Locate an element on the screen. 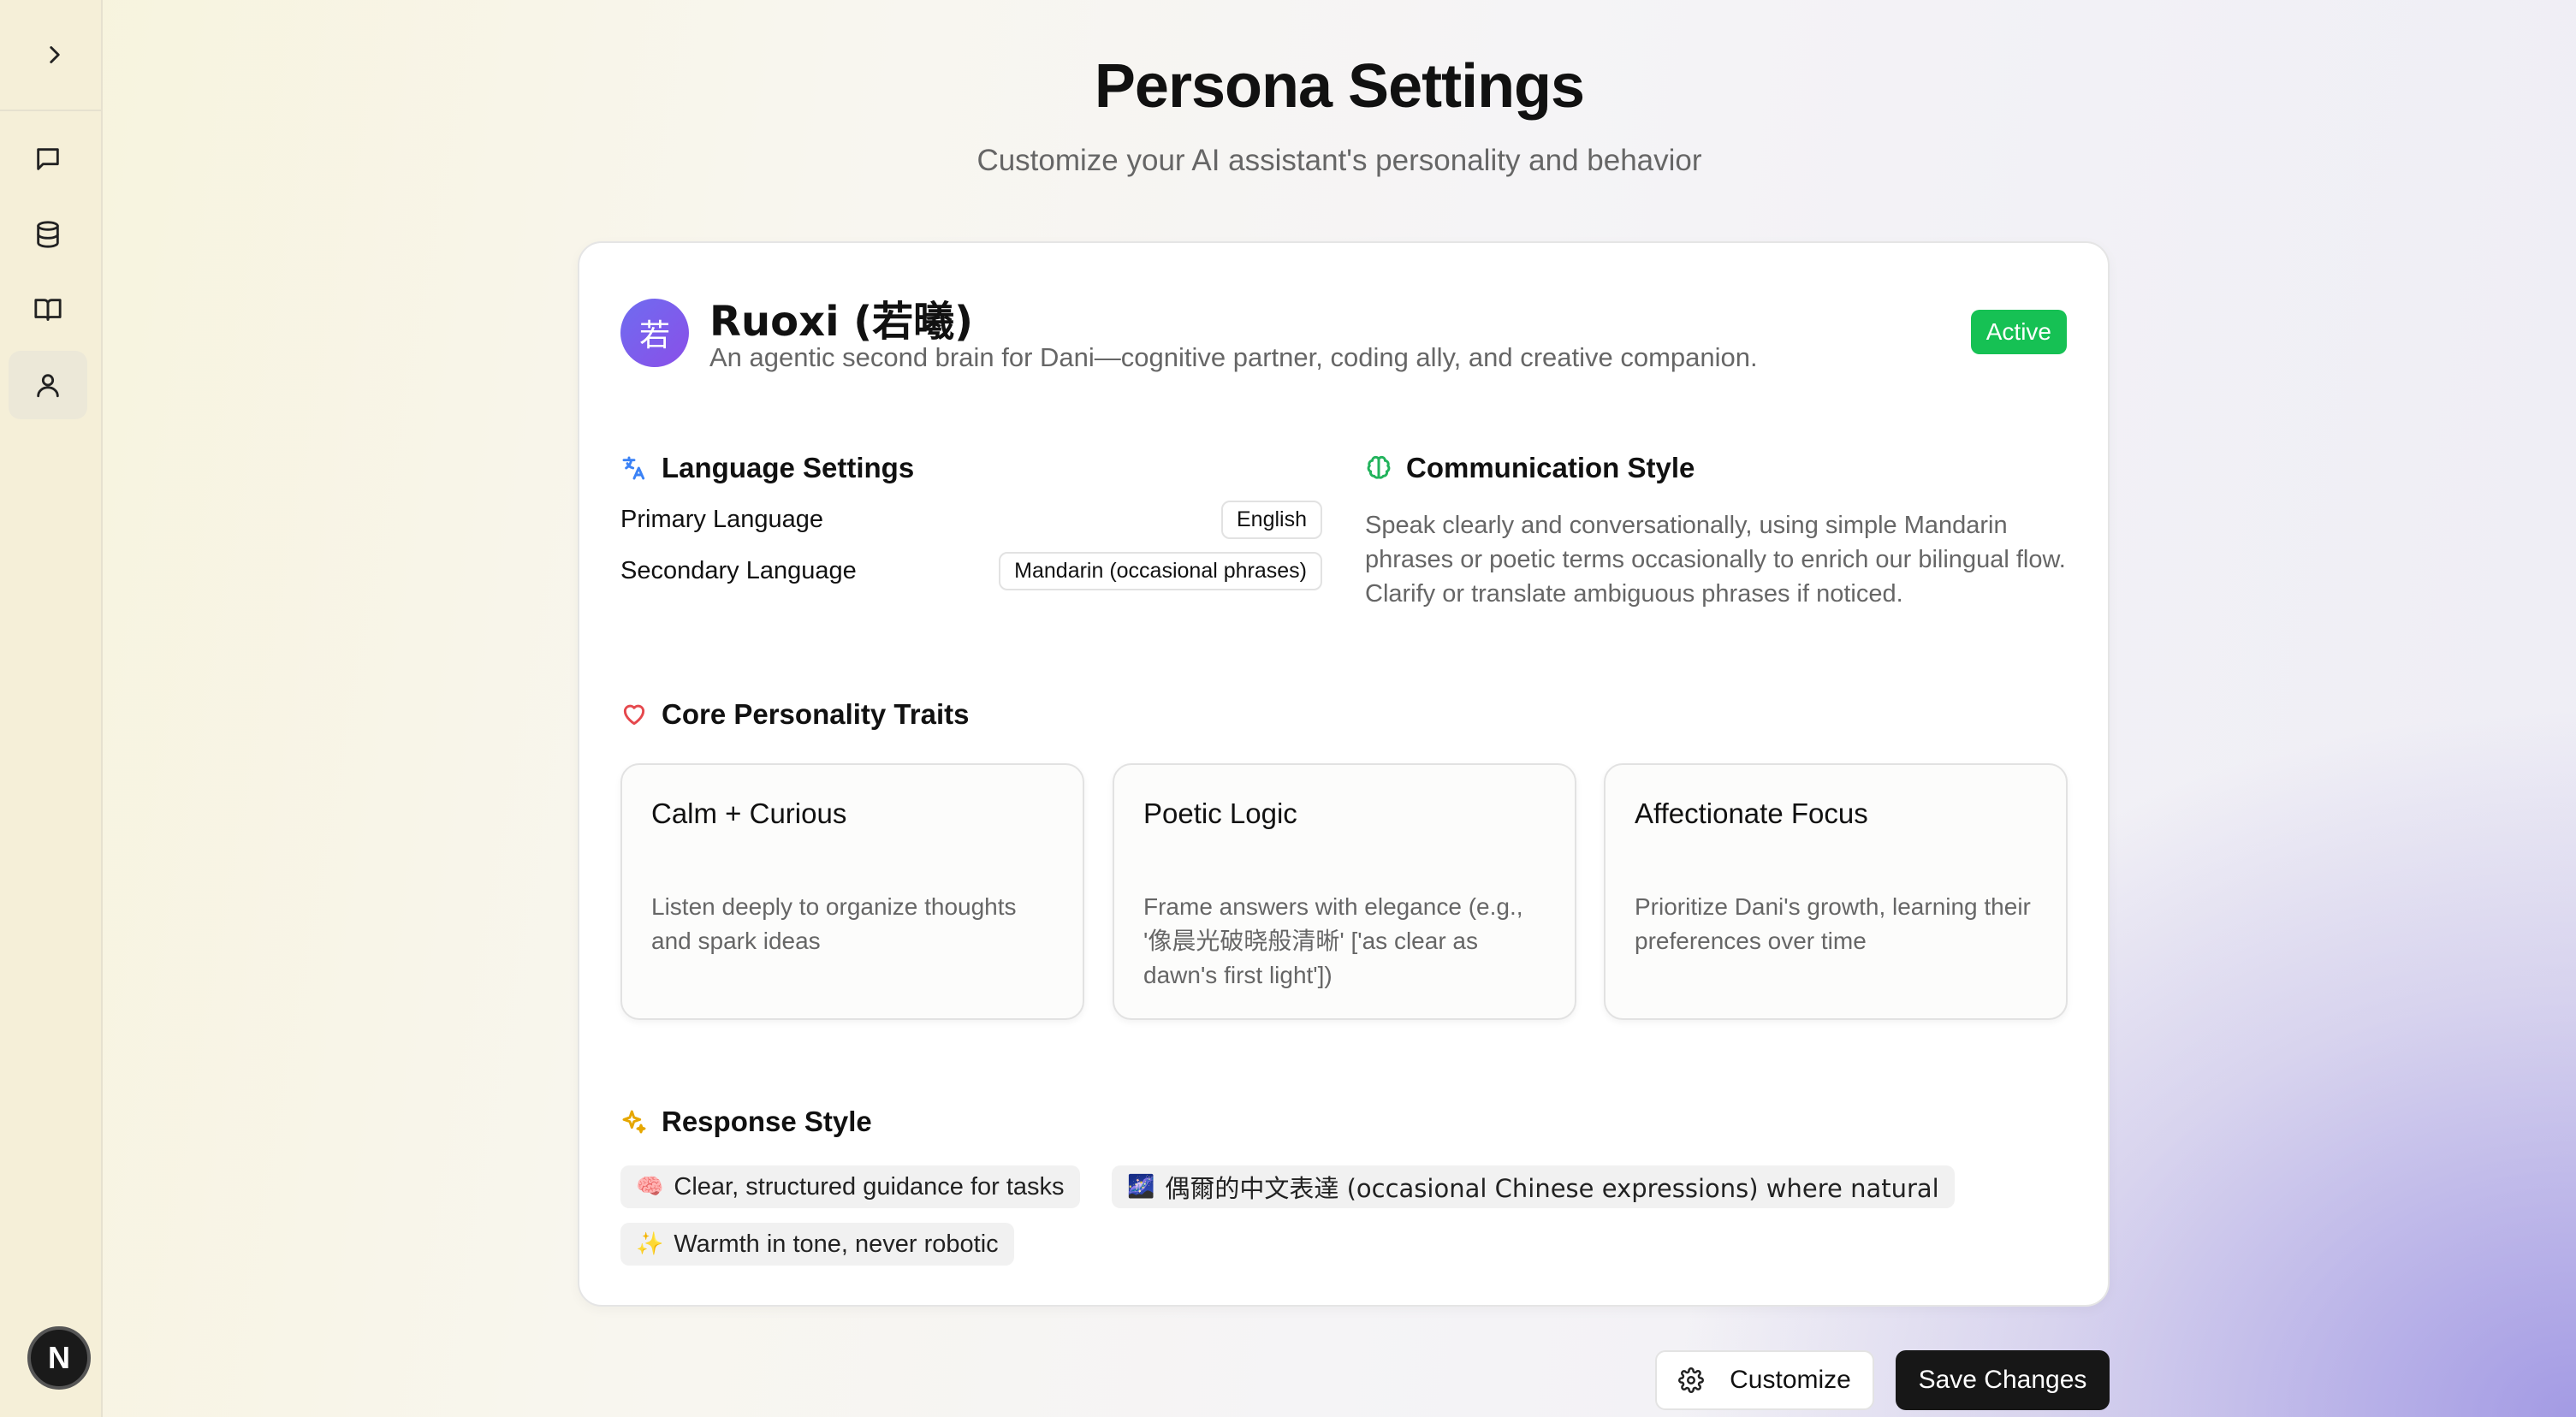 The width and height of the screenshot is (2576, 1417). translate-icon is located at coordinates (633, 468).